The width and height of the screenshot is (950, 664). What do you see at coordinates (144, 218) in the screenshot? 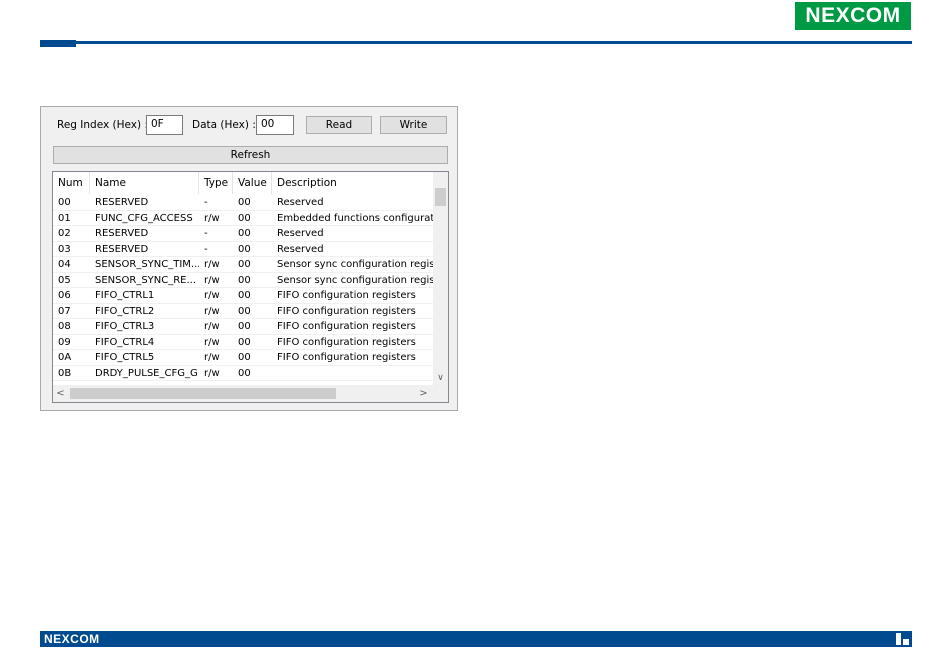
I see `cell-name: FUNC_CFG_ACCESS` at bounding box center [144, 218].